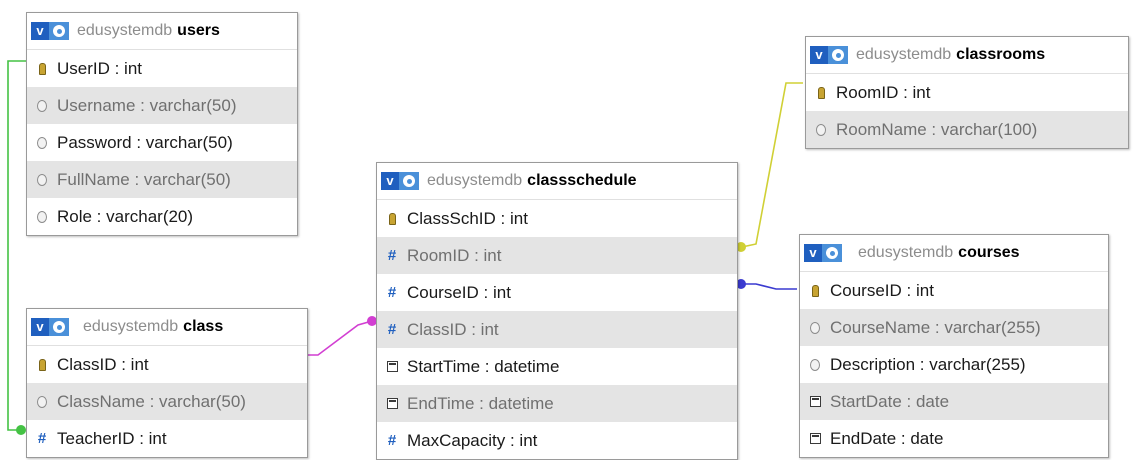 The height and width of the screenshot is (460, 1135). What do you see at coordinates (935, 327) in the screenshot?
I see `column-label: CourseName : varchar(255)` at bounding box center [935, 327].